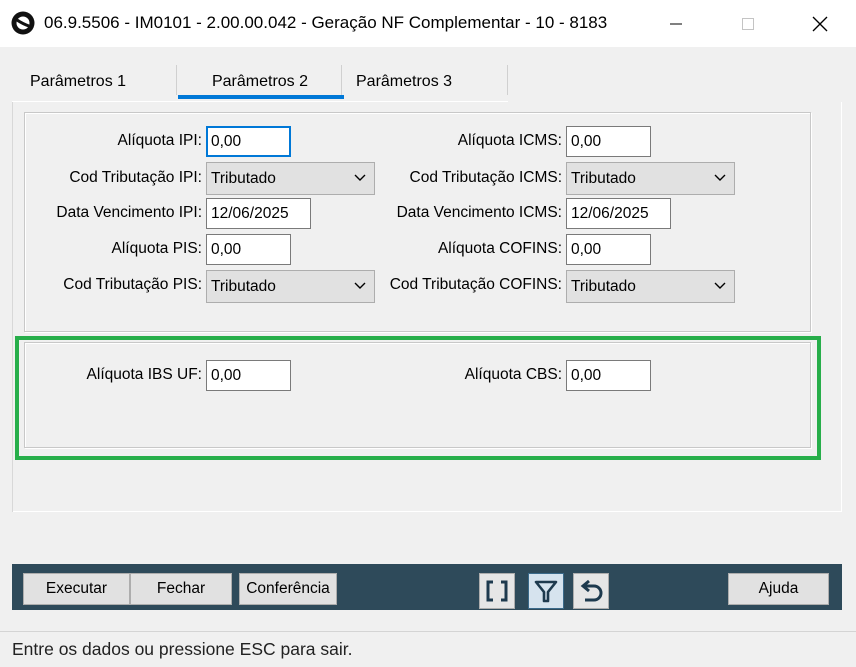  Describe the element at coordinates (159, 140) in the screenshot. I see `aliquota-ipi-label: Alíquota IPI:` at that location.